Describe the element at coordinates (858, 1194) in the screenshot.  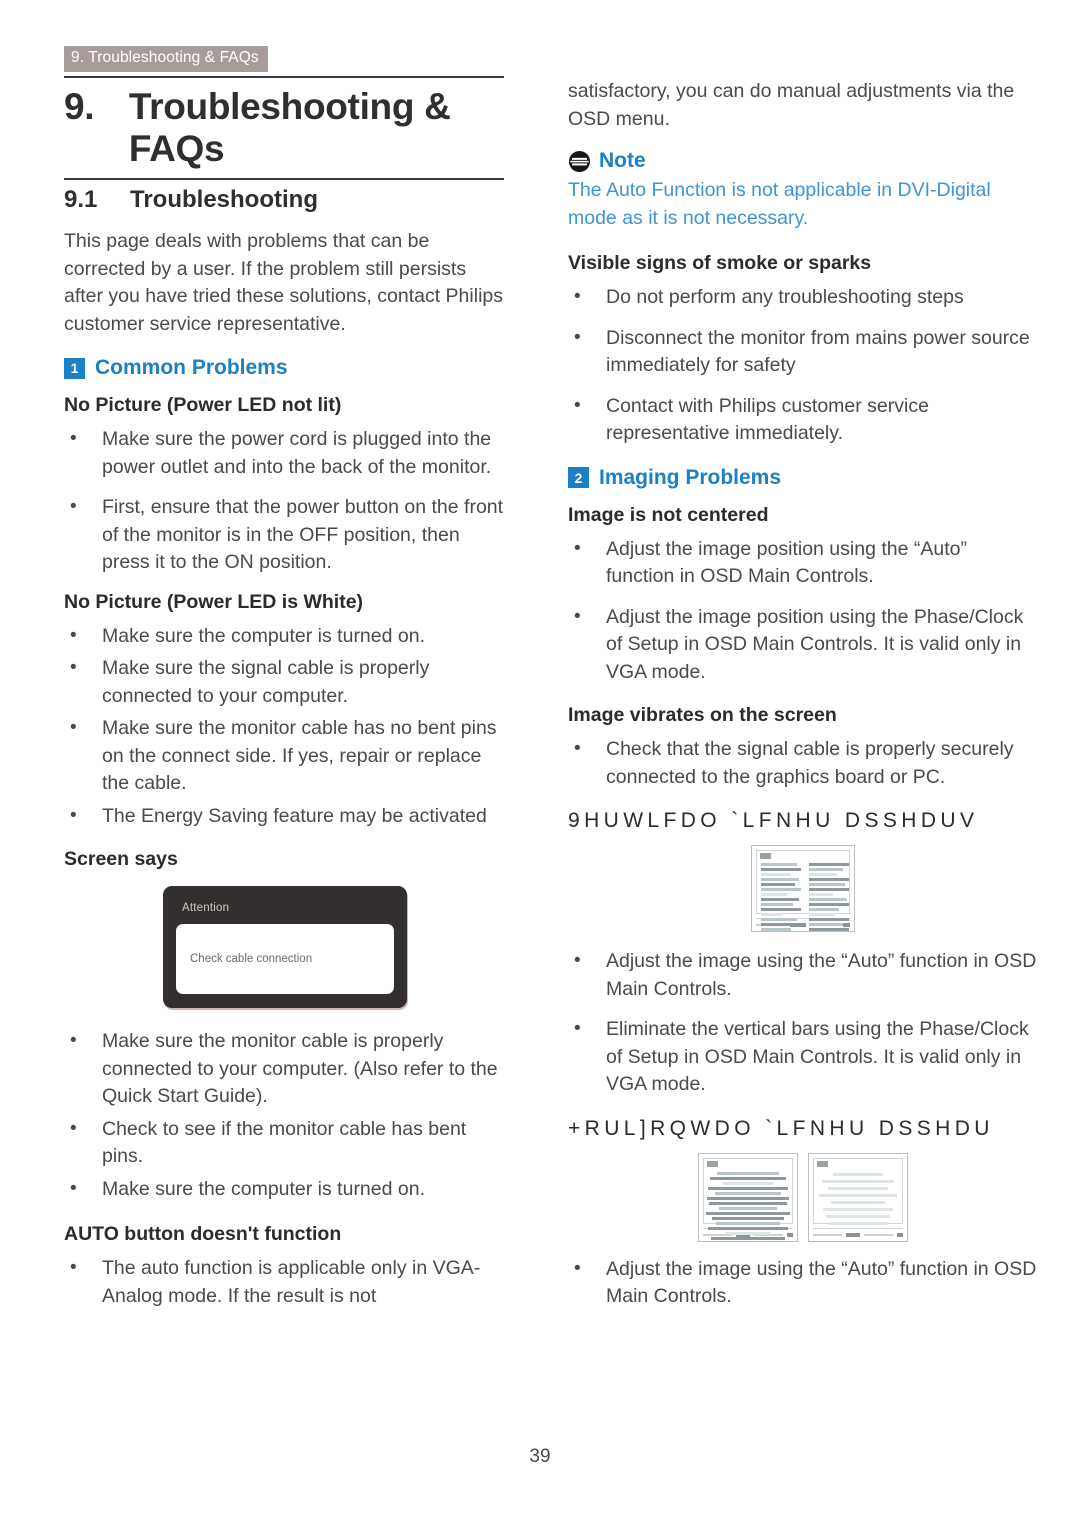
I see `screen-clean-lines` at that location.